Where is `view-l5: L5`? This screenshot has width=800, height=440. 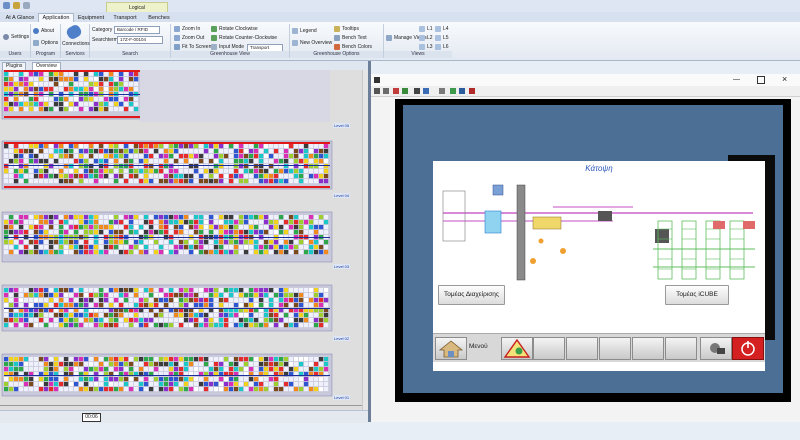 view-l5: L5 is located at coordinates (442, 38).